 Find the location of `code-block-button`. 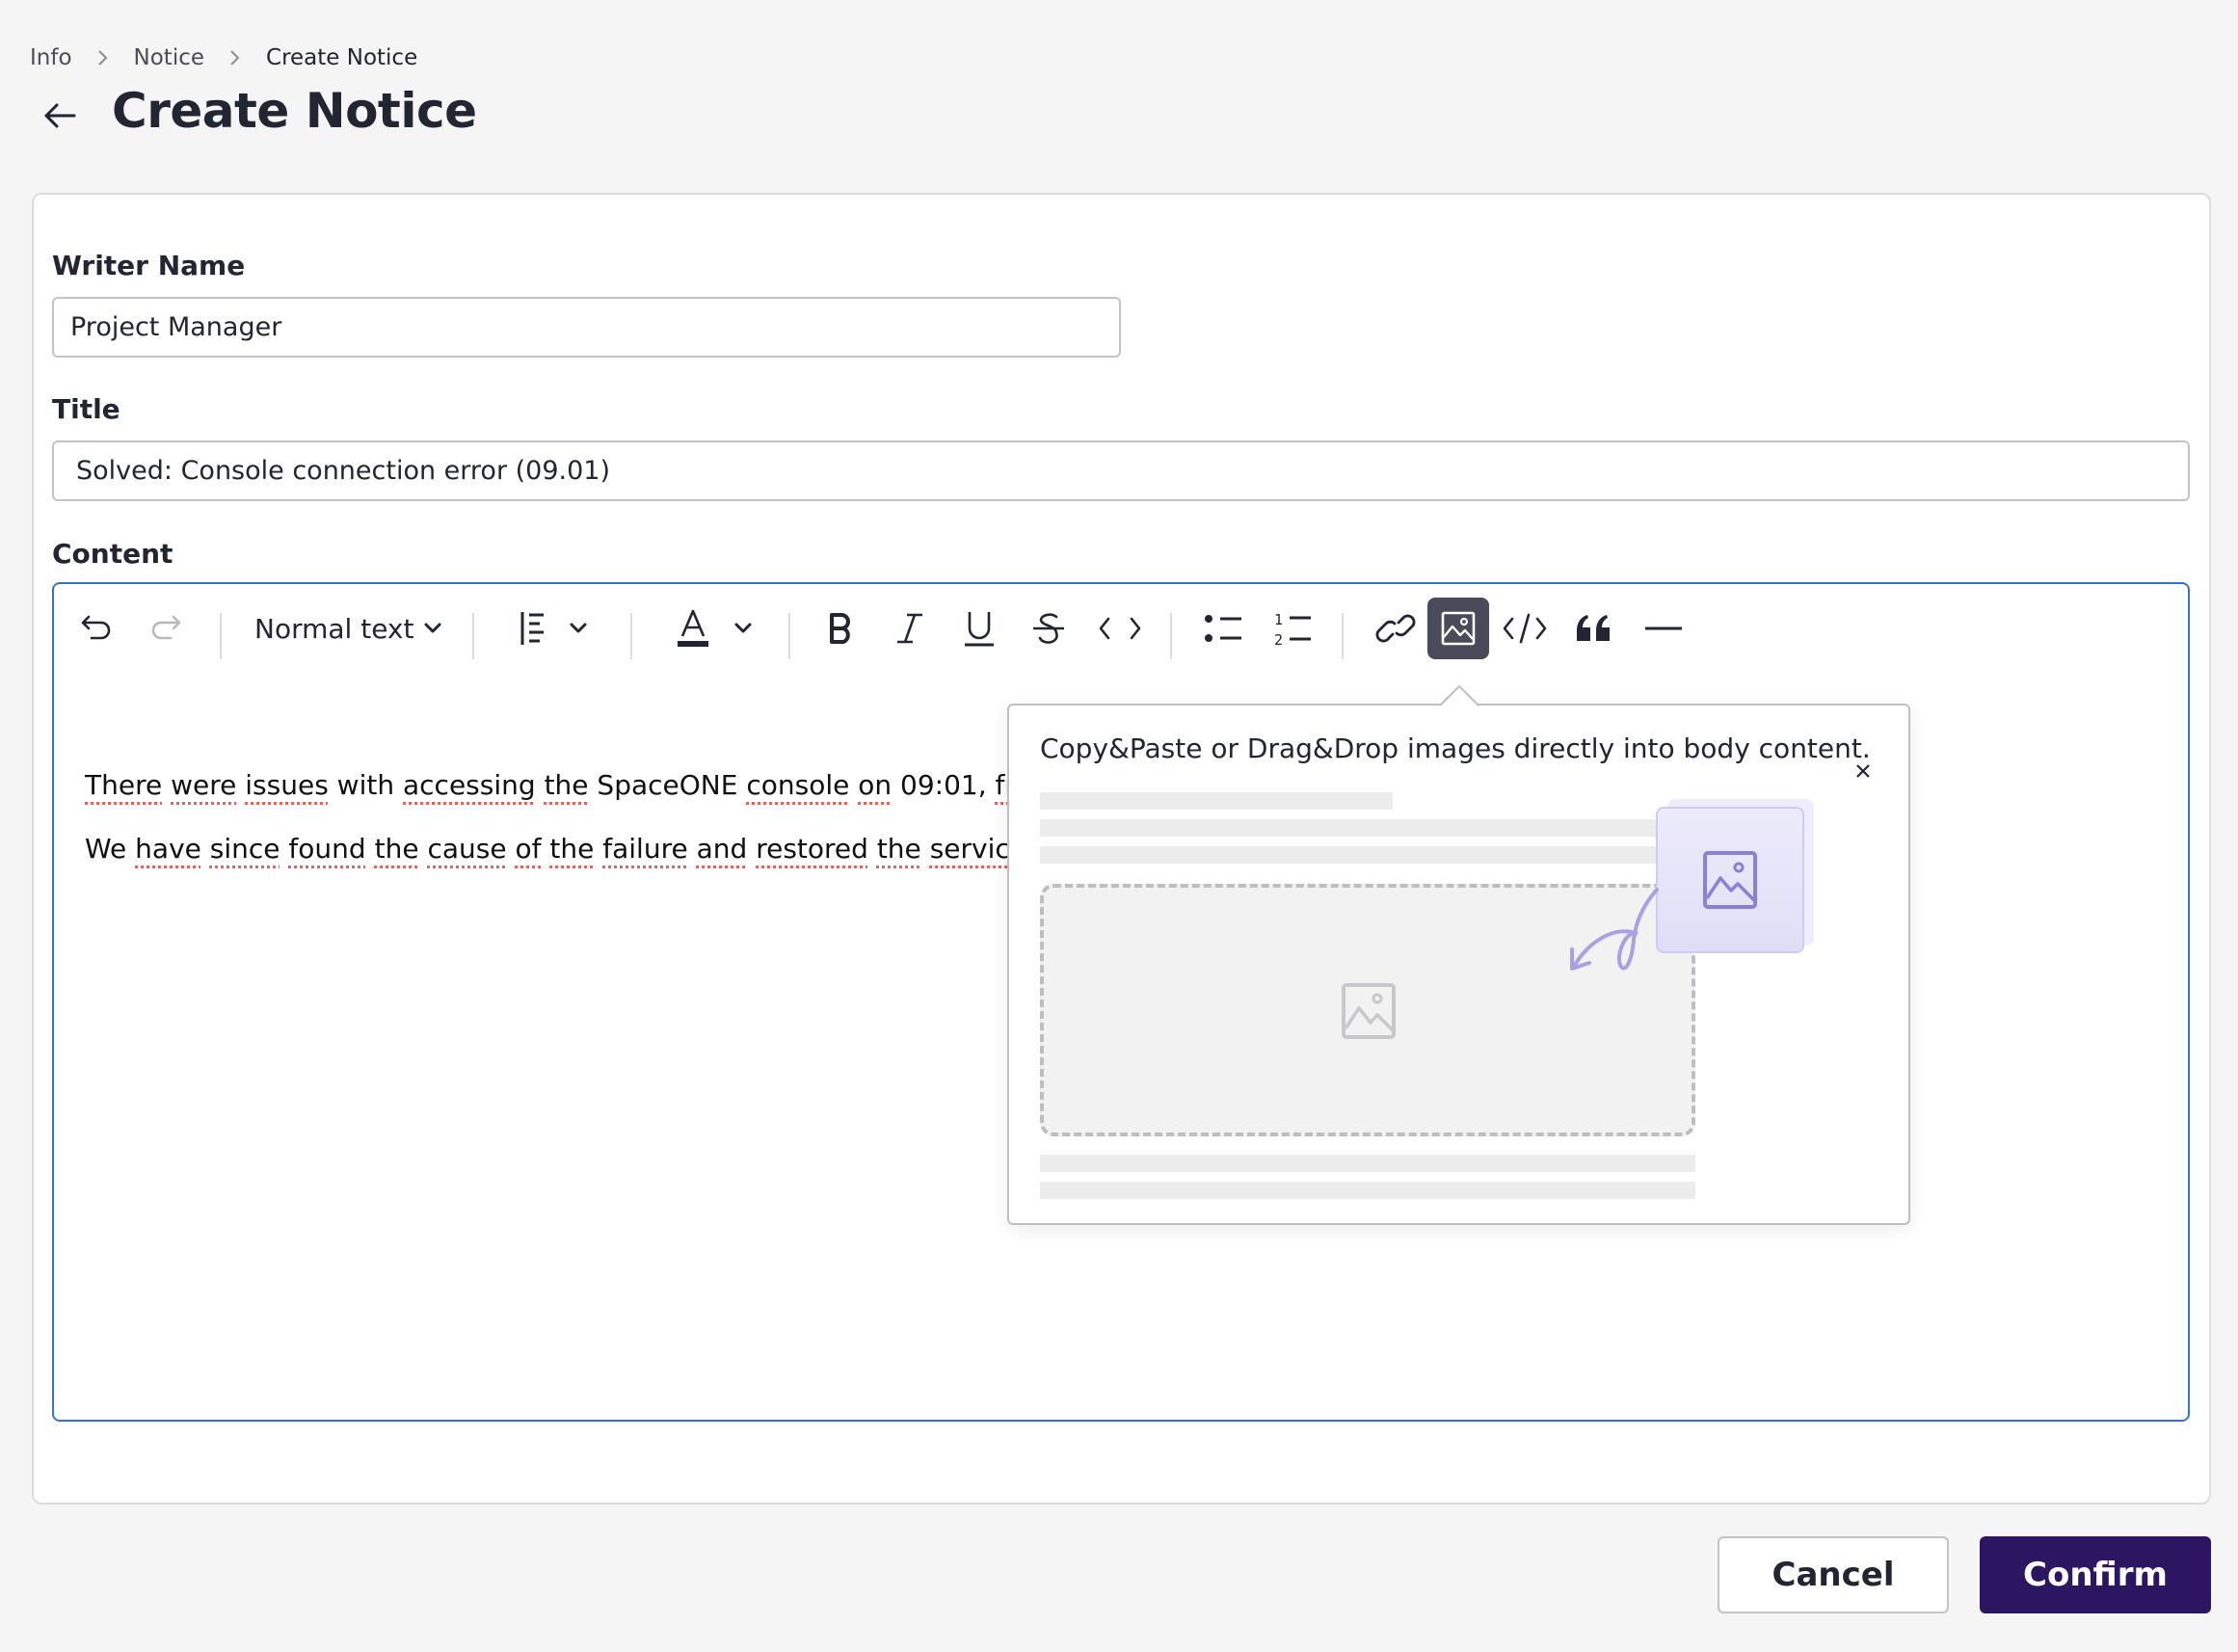

code-block-button is located at coordinates (1525, 628).